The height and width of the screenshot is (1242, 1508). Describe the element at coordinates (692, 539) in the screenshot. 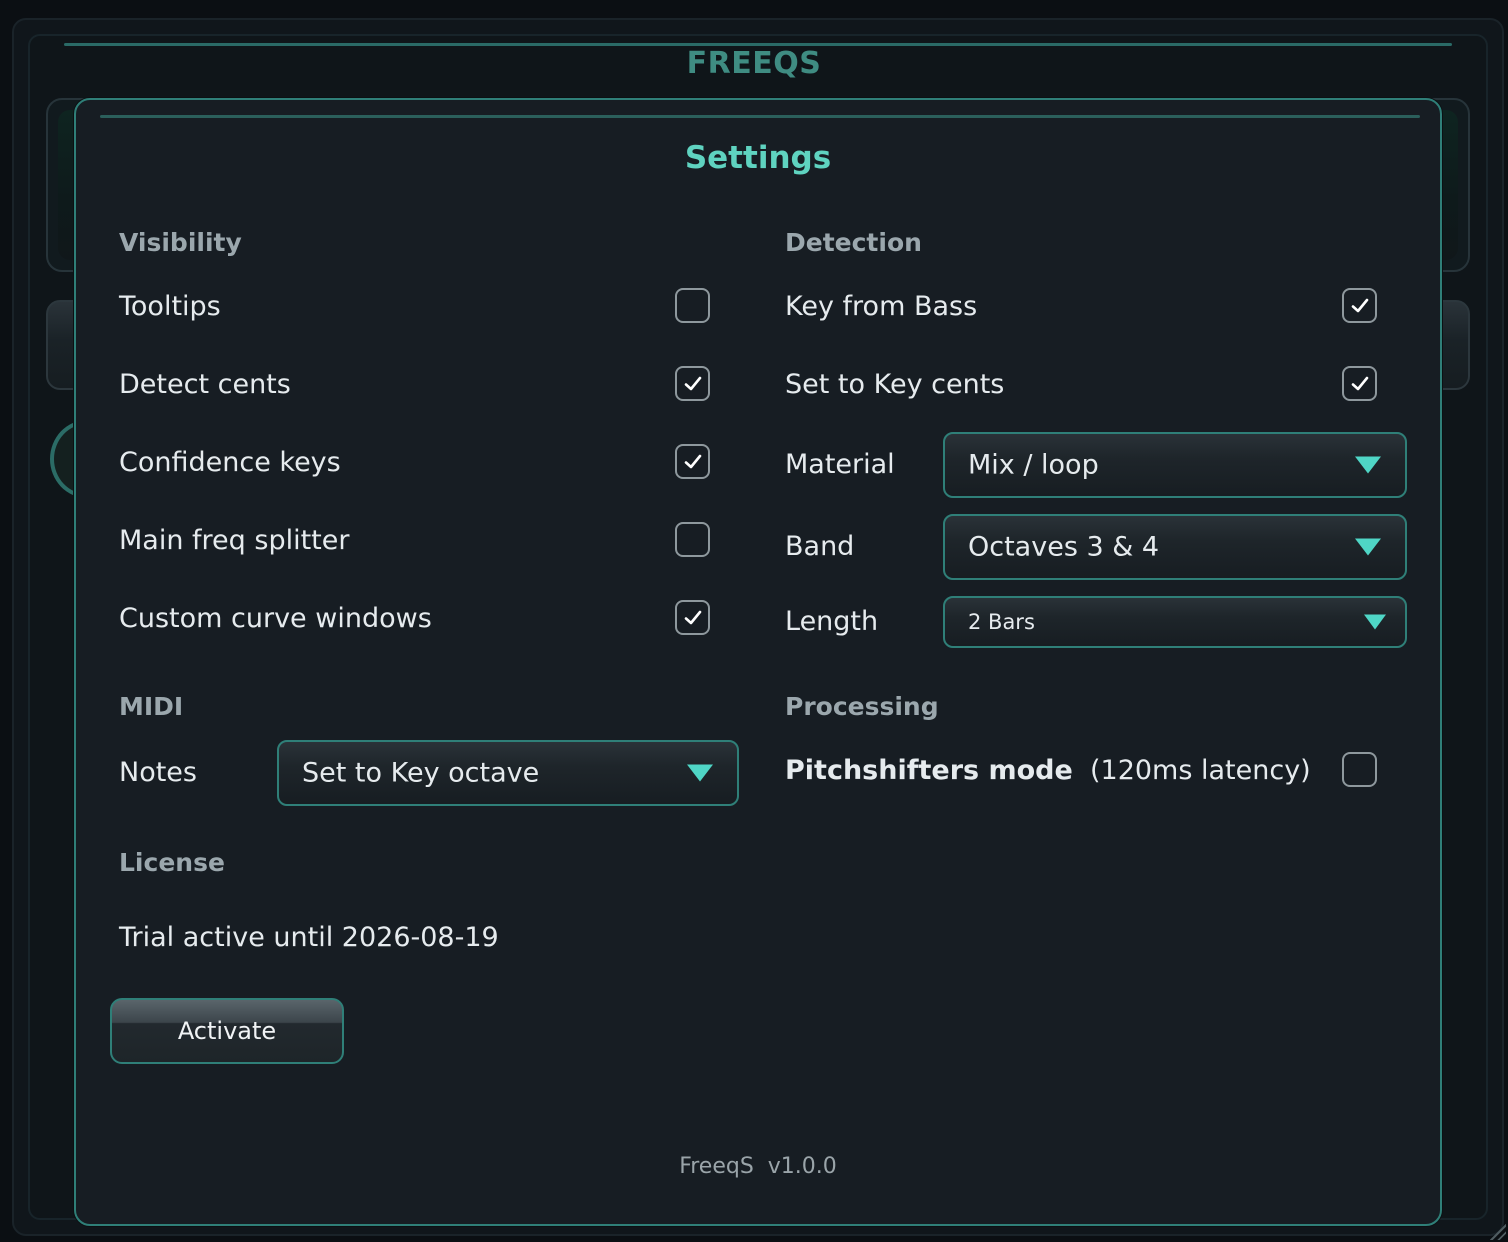

I see `main-freq-splitter-checkbox` at that location.